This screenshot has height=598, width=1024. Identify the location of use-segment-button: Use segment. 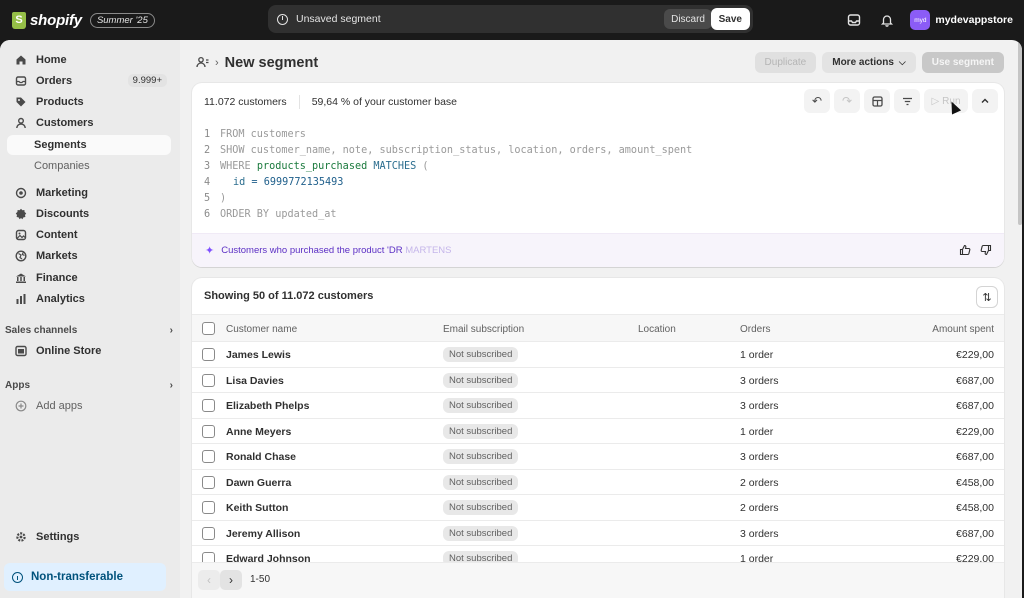
(962, 62).